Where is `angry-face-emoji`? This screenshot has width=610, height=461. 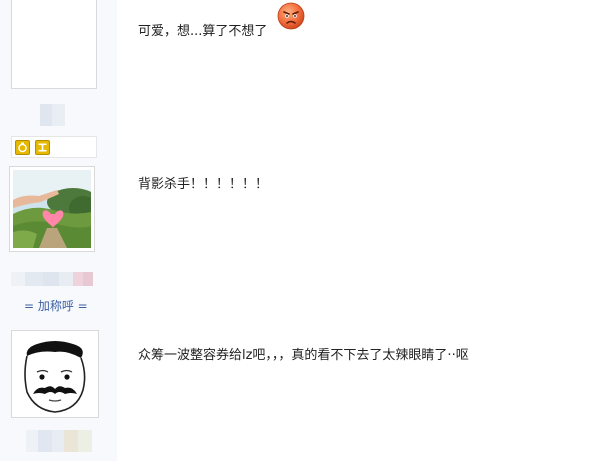
angry-face-emoji is located at coordinates (291, 16).